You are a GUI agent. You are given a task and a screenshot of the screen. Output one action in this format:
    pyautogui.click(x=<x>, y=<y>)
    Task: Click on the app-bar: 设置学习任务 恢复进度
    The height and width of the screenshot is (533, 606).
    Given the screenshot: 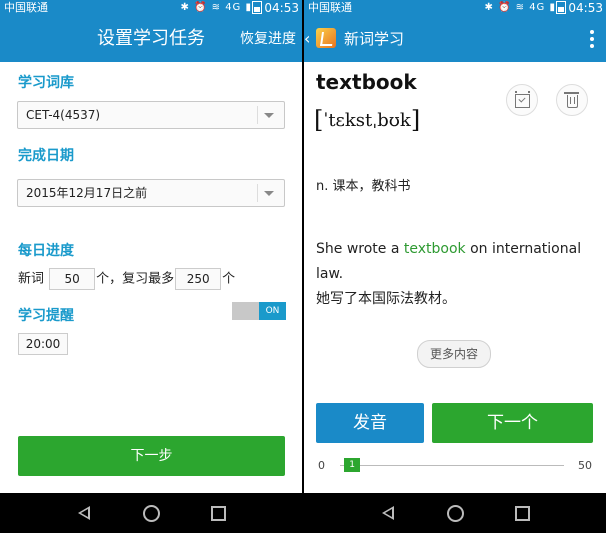 What is the action you would take?
    pyautogui.click(x=151, y=39)
    